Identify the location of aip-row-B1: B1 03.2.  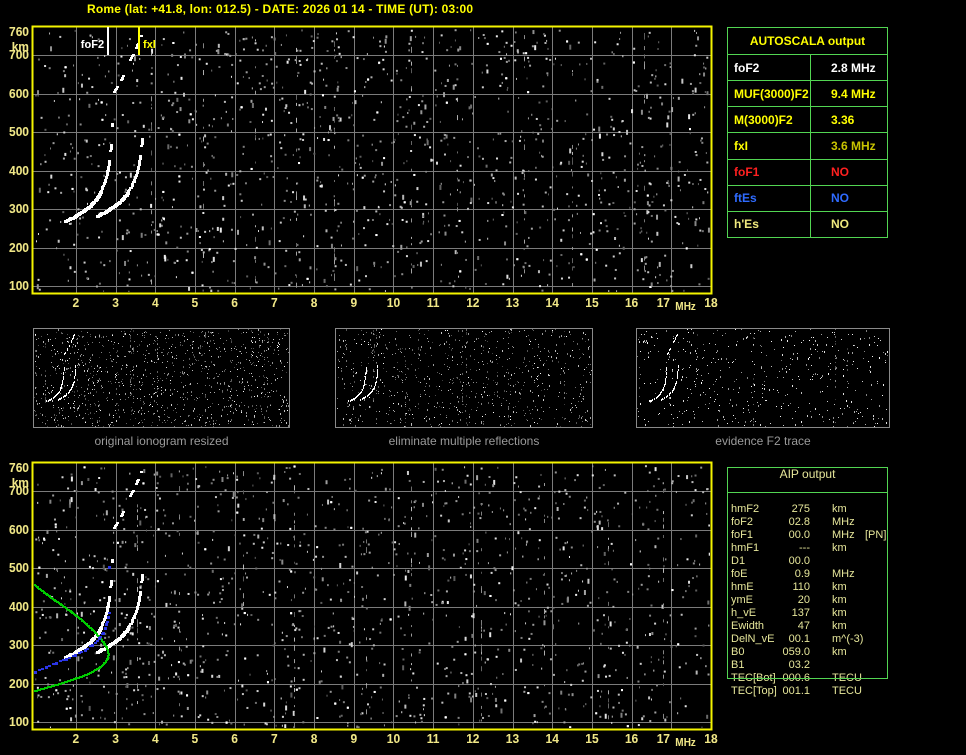
(808, 665).